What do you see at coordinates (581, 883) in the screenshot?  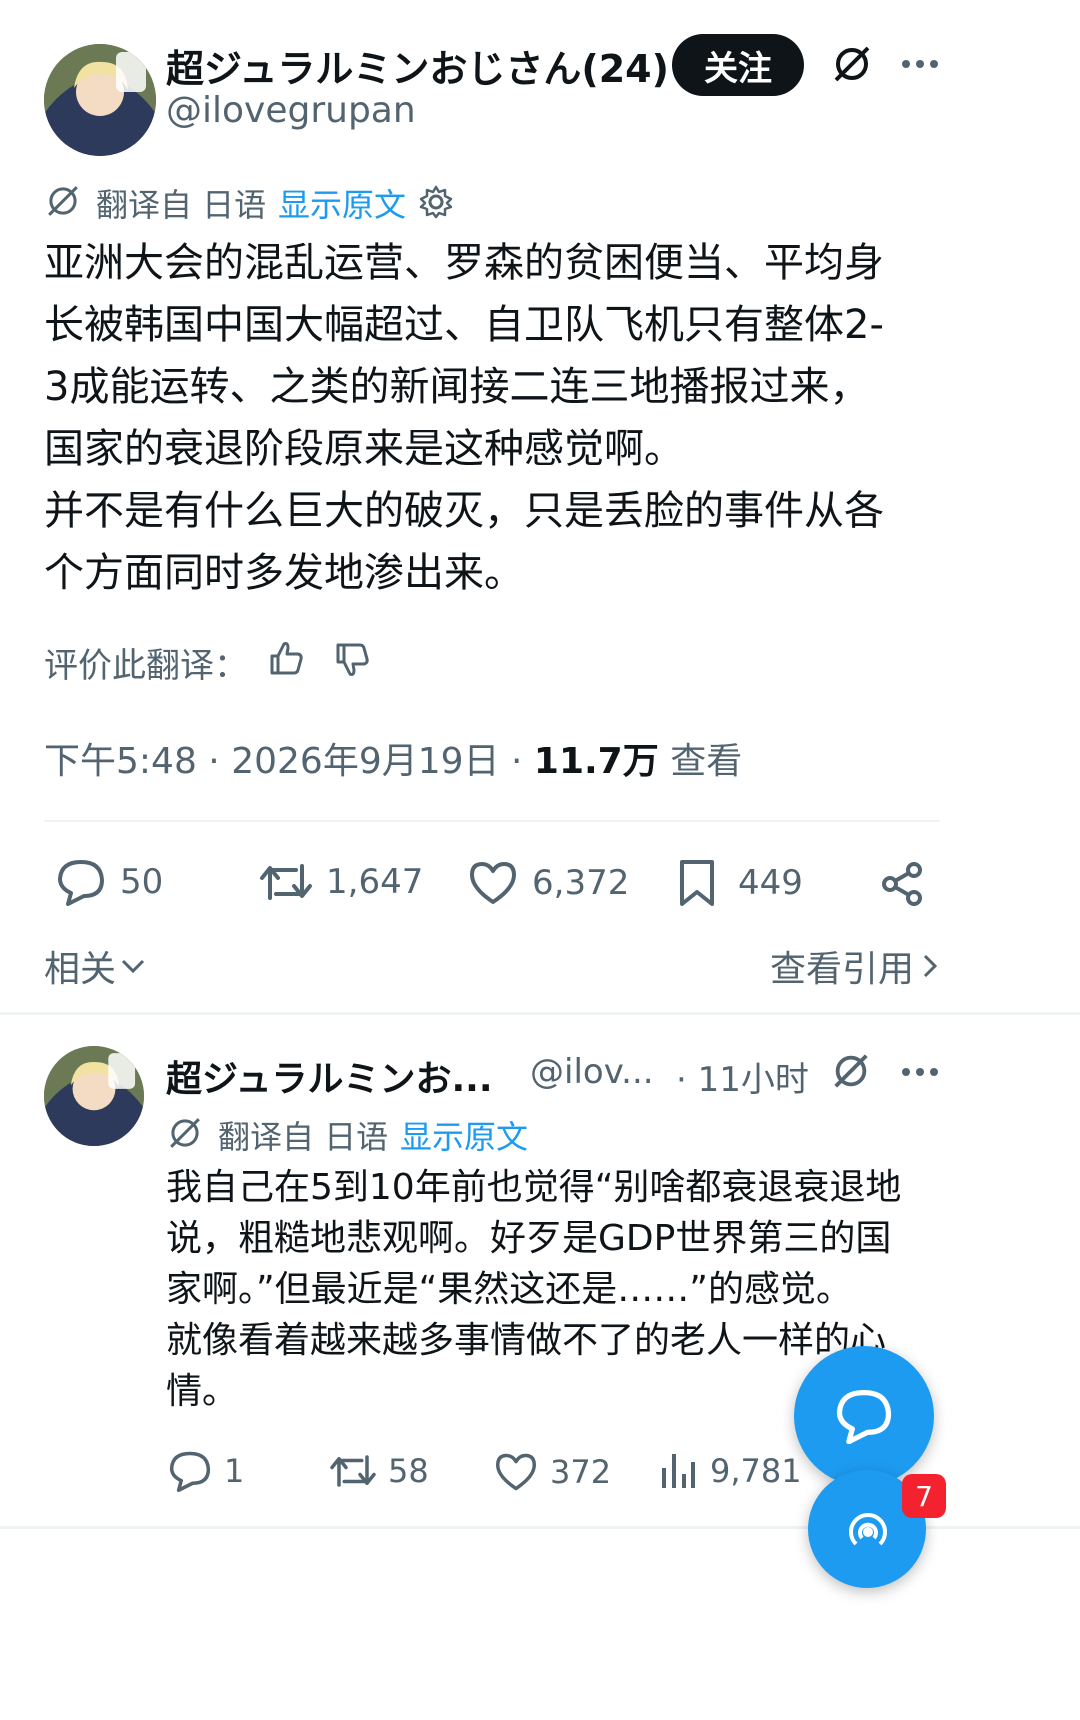 I see `like-count: 6,372` at bounding box center [581, 883].